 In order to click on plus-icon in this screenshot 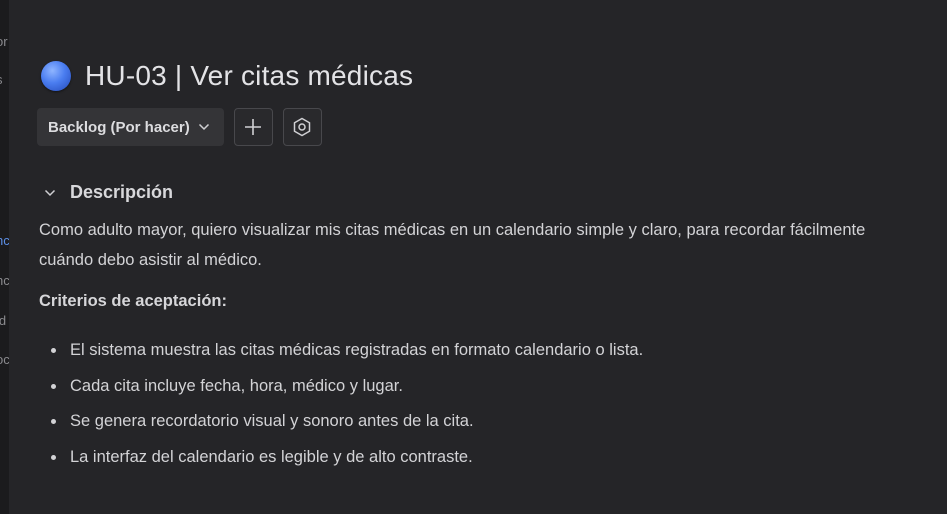, I will do `click(253, 127)`.